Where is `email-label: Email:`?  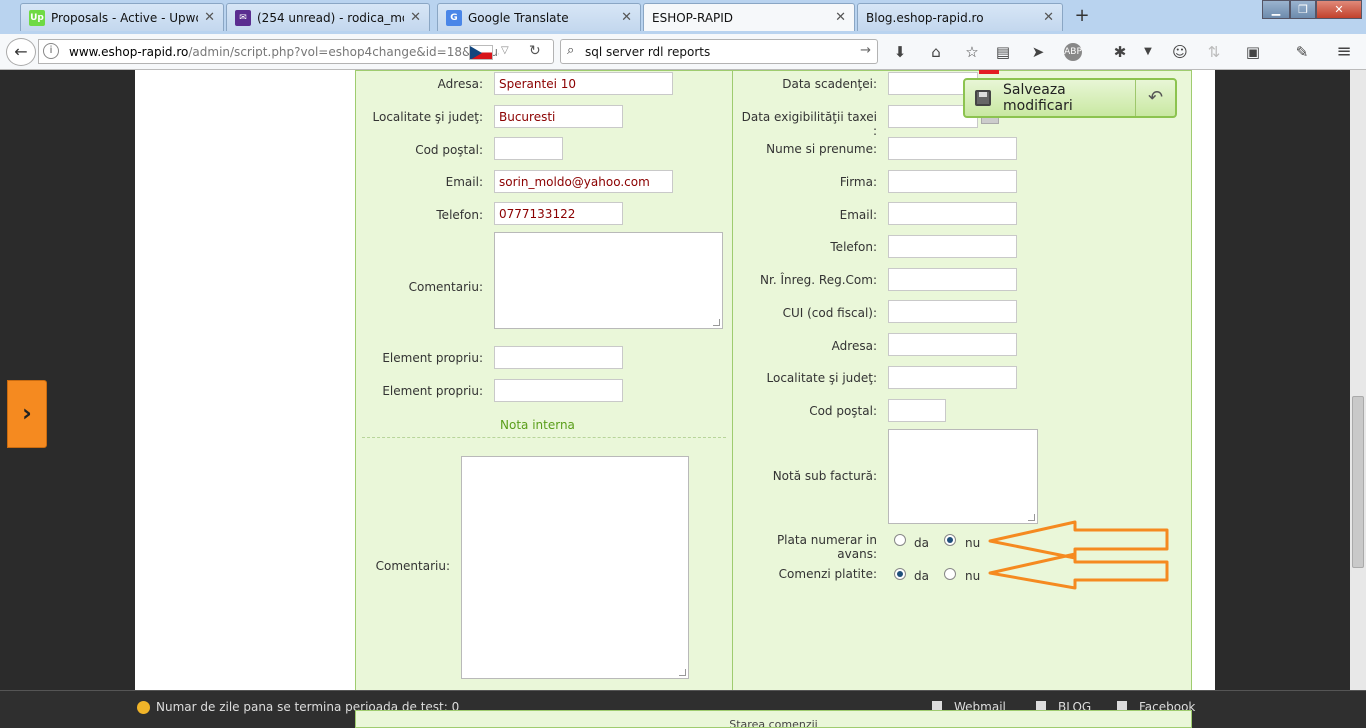 email-label: Email: is located at coordinates (464, 182).